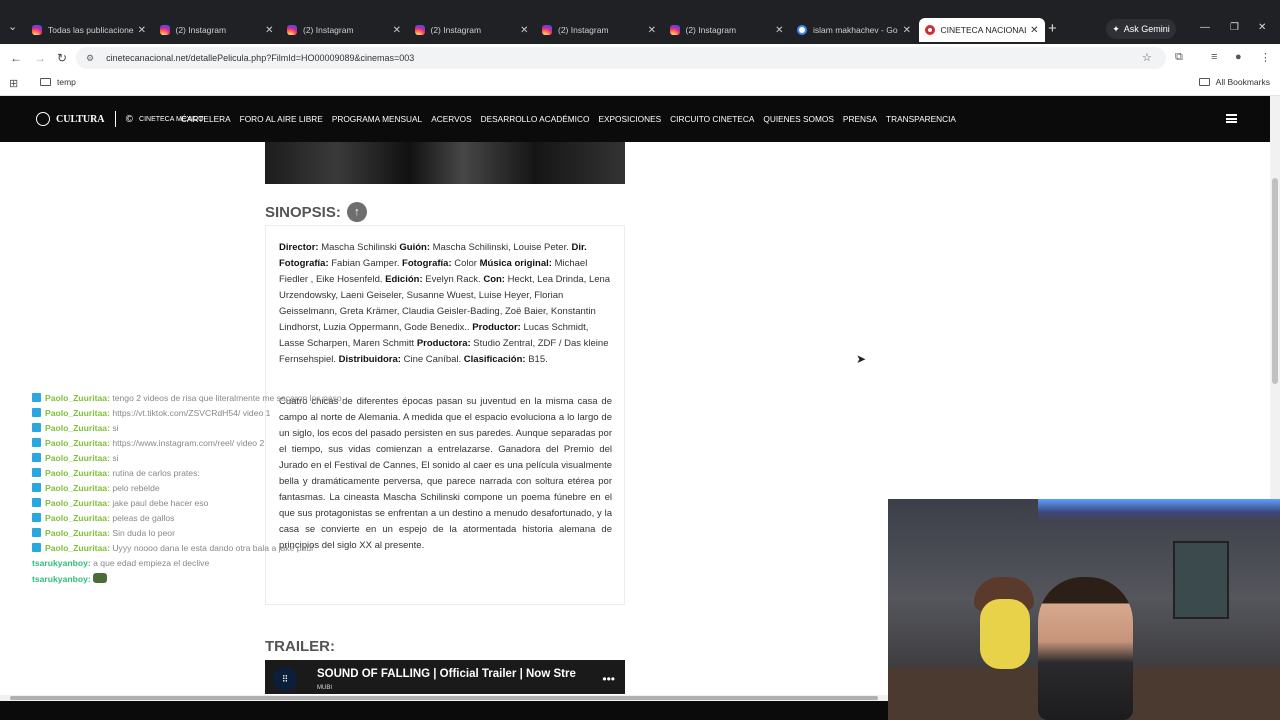 The width and height of the screenshot is (1280, 720). Describe the element at coordinates (12, 26) in the screenshot. I see `tab-search-icon: ⌄` at that location.